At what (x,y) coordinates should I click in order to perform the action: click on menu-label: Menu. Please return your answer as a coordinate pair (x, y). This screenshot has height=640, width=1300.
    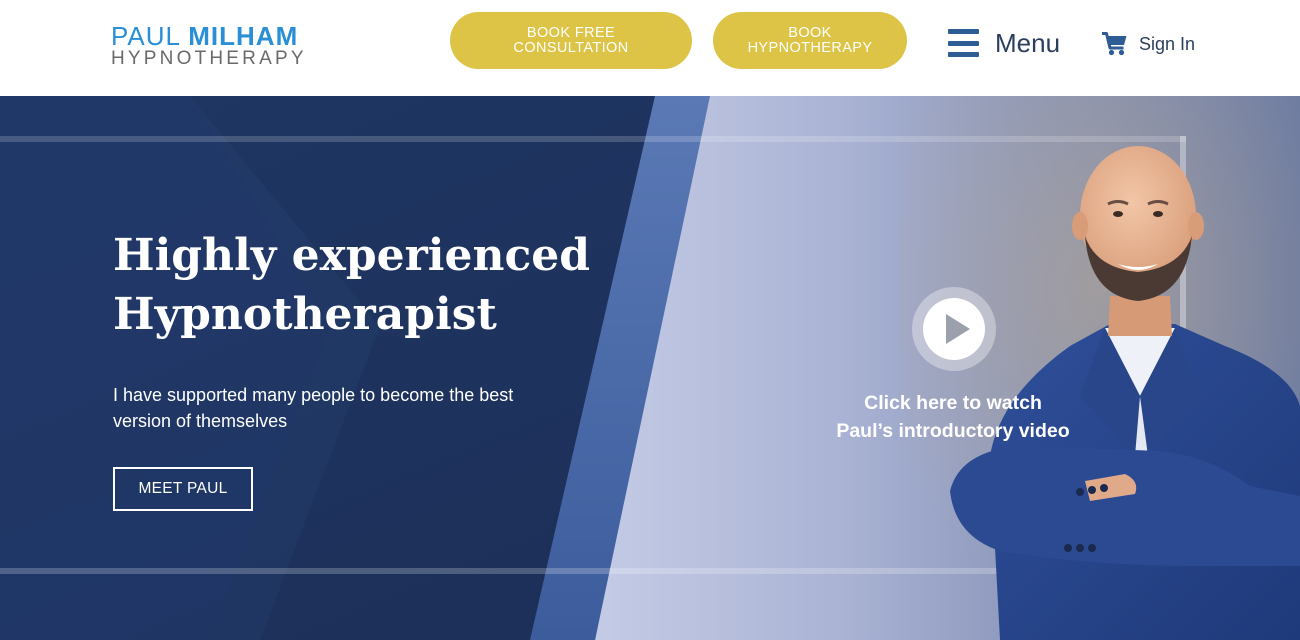
    Looking at the image, I should click on (1028, 42).